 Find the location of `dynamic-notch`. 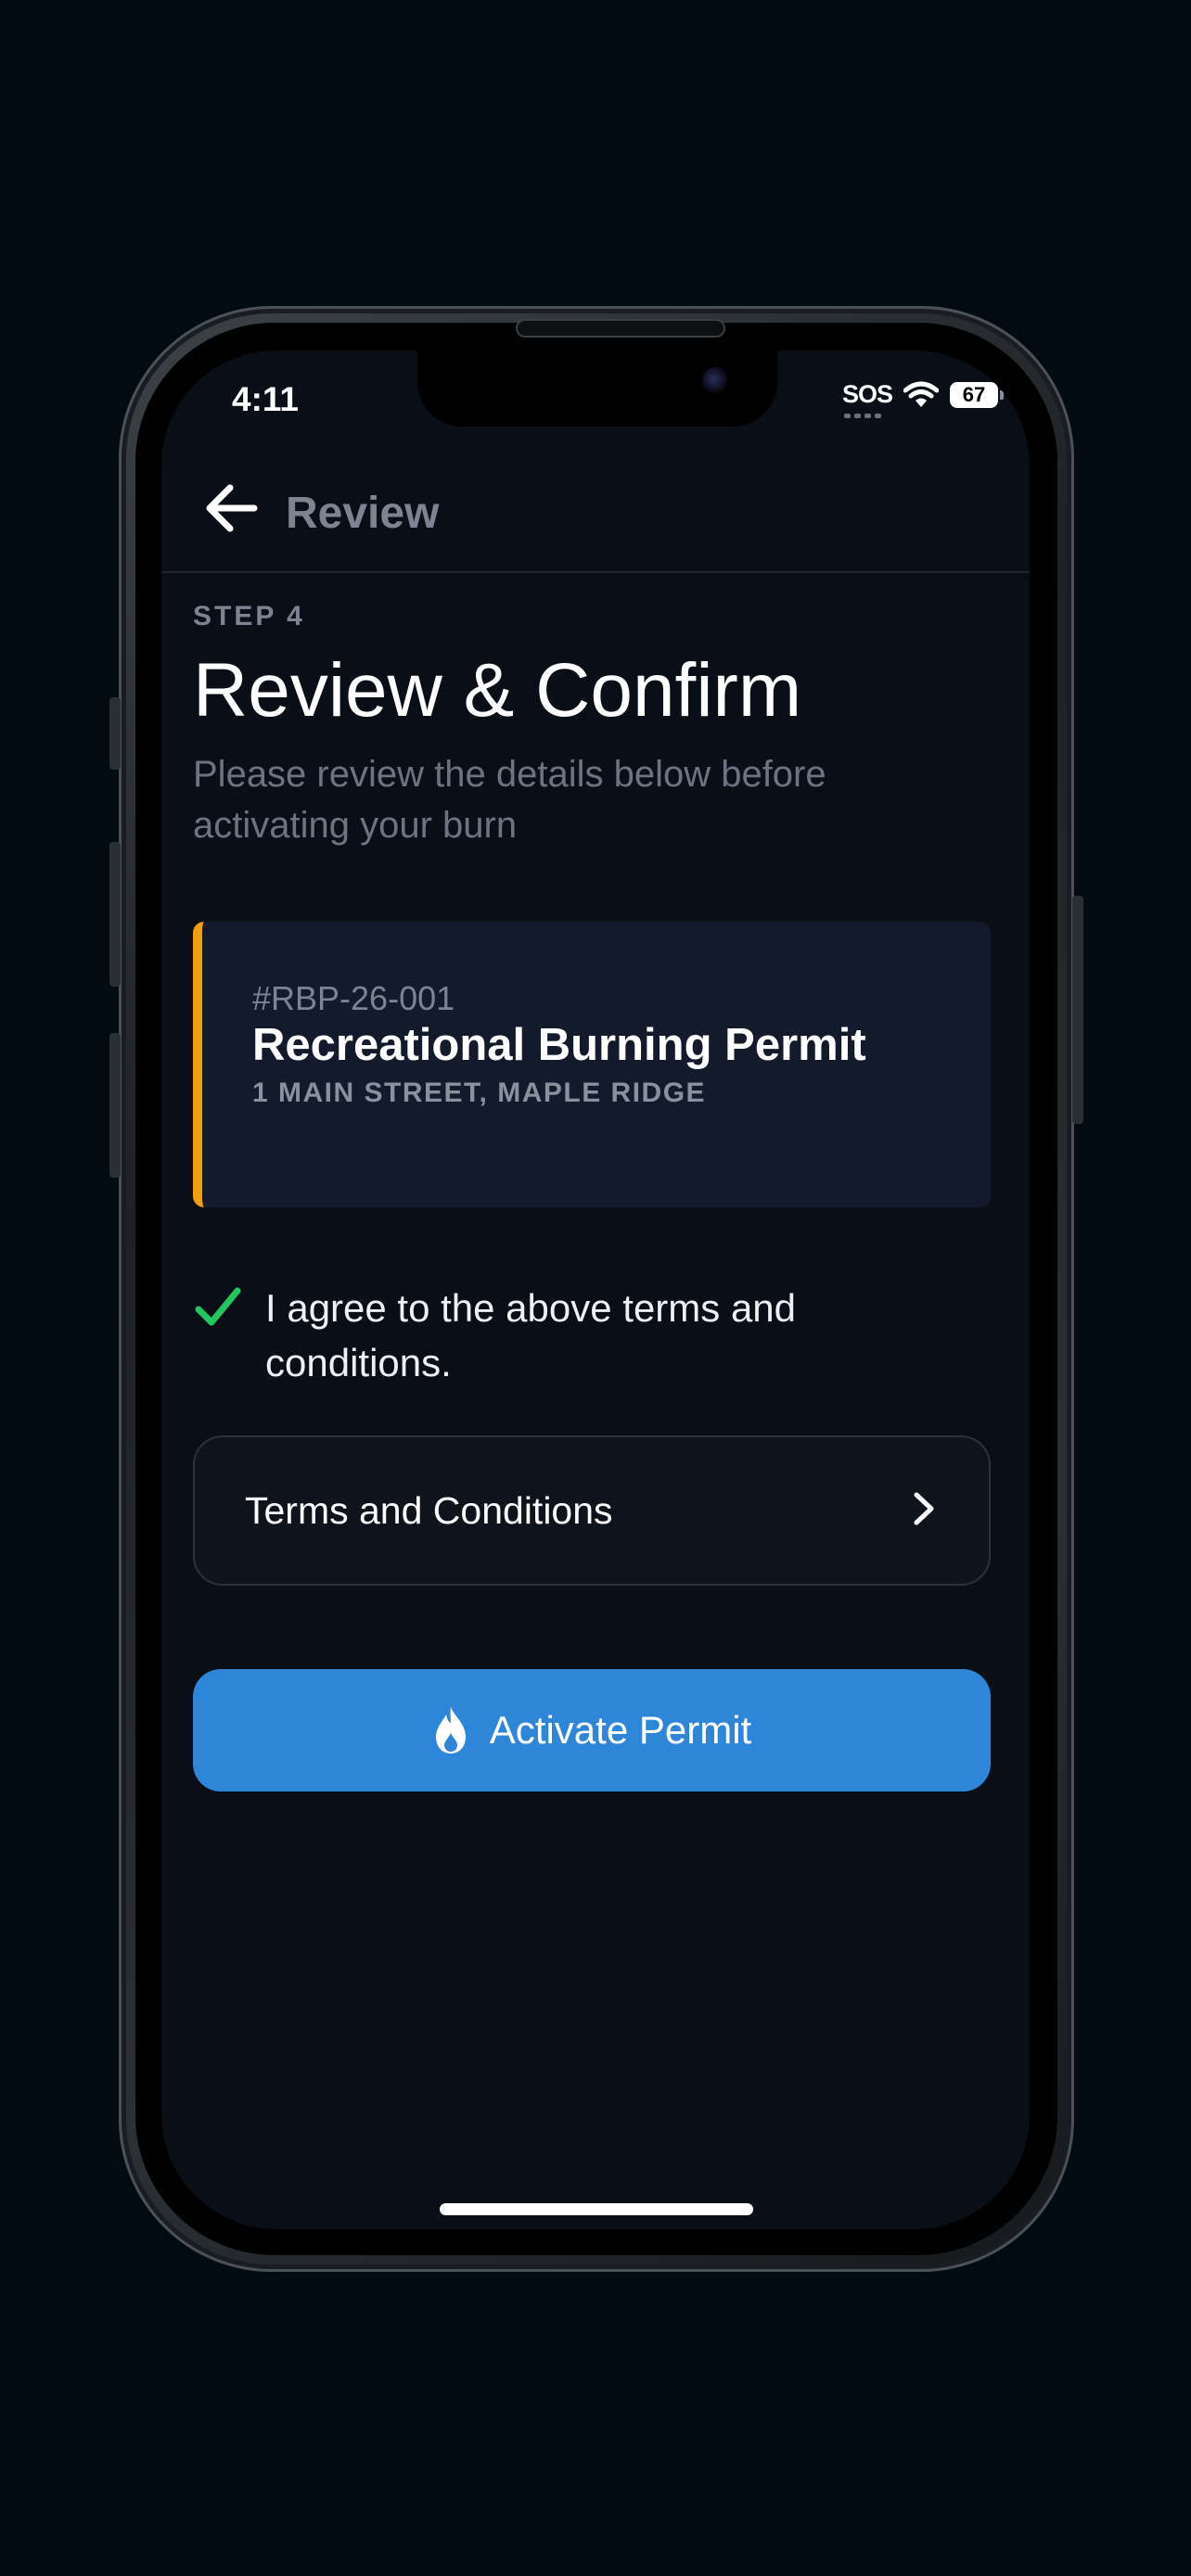

dynamic-notch is located at coordinates (597, 389).